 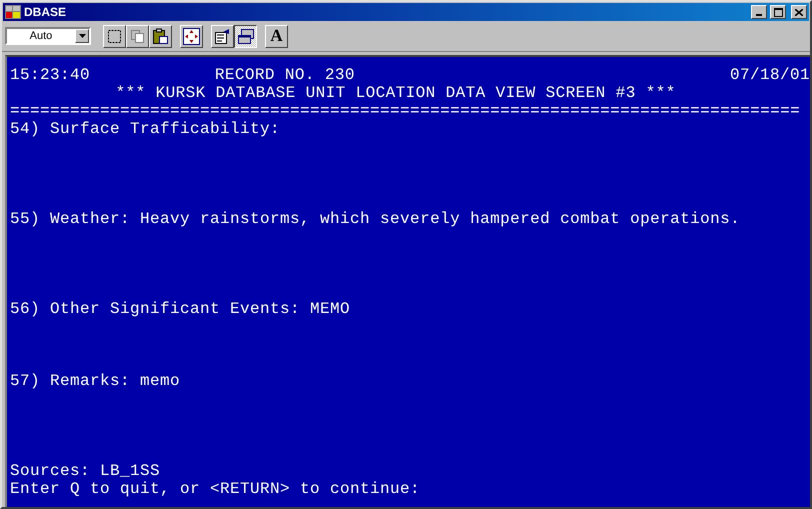 I want to click on selection-icon, so click(x=114, y=36).